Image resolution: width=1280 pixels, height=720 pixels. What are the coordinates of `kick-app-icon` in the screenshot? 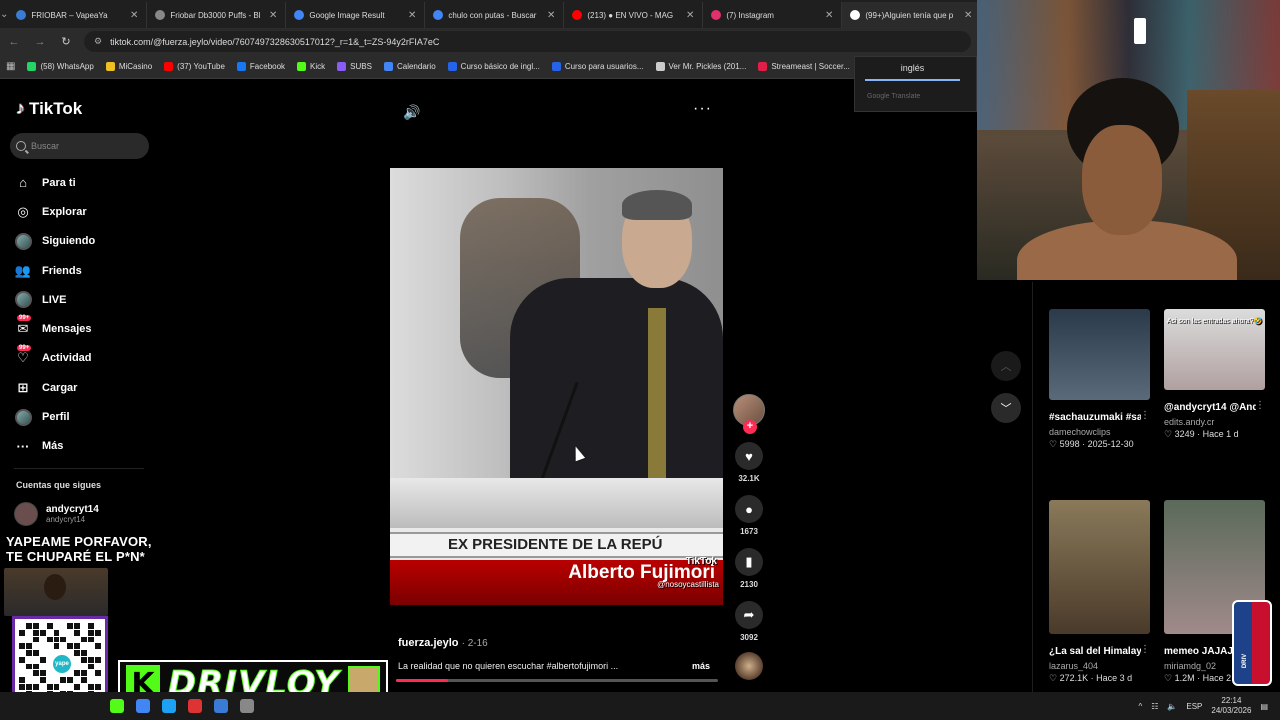 It's located at (117, 706).